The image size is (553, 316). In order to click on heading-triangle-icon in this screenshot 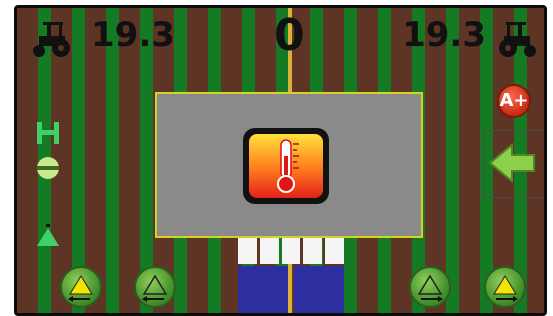, I will do `click(48, 238)`.